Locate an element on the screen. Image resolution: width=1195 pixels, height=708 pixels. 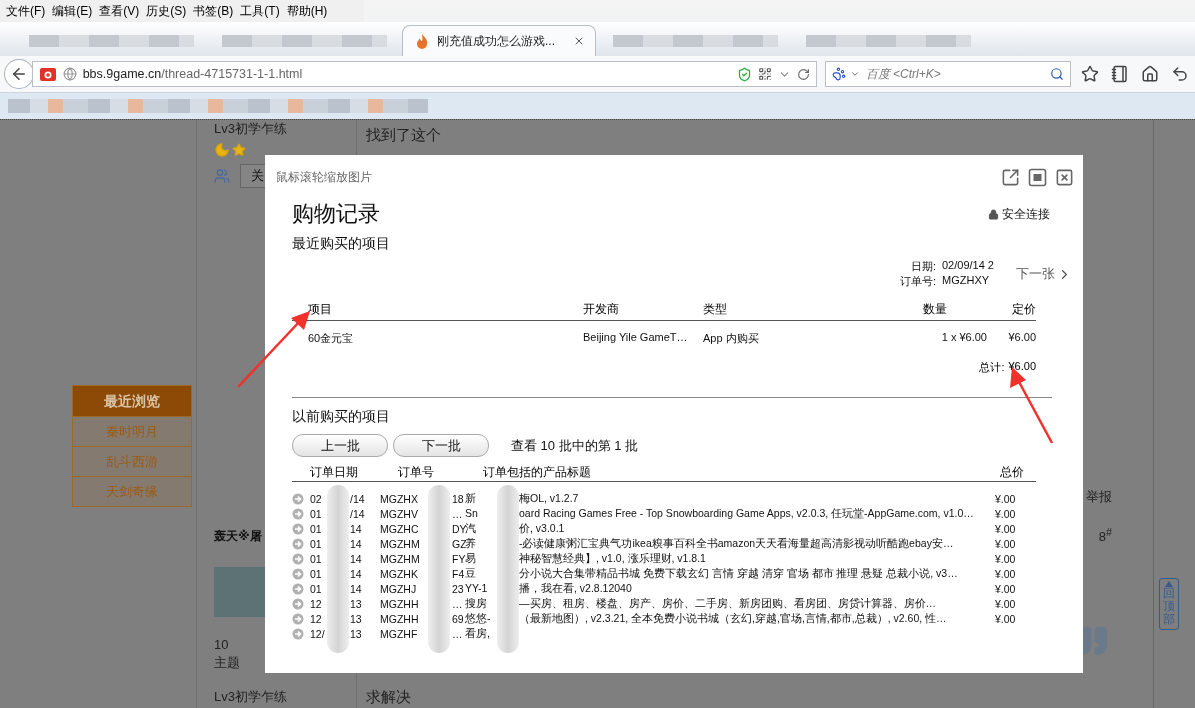
shield-icon is located at coordinates (744, 74).